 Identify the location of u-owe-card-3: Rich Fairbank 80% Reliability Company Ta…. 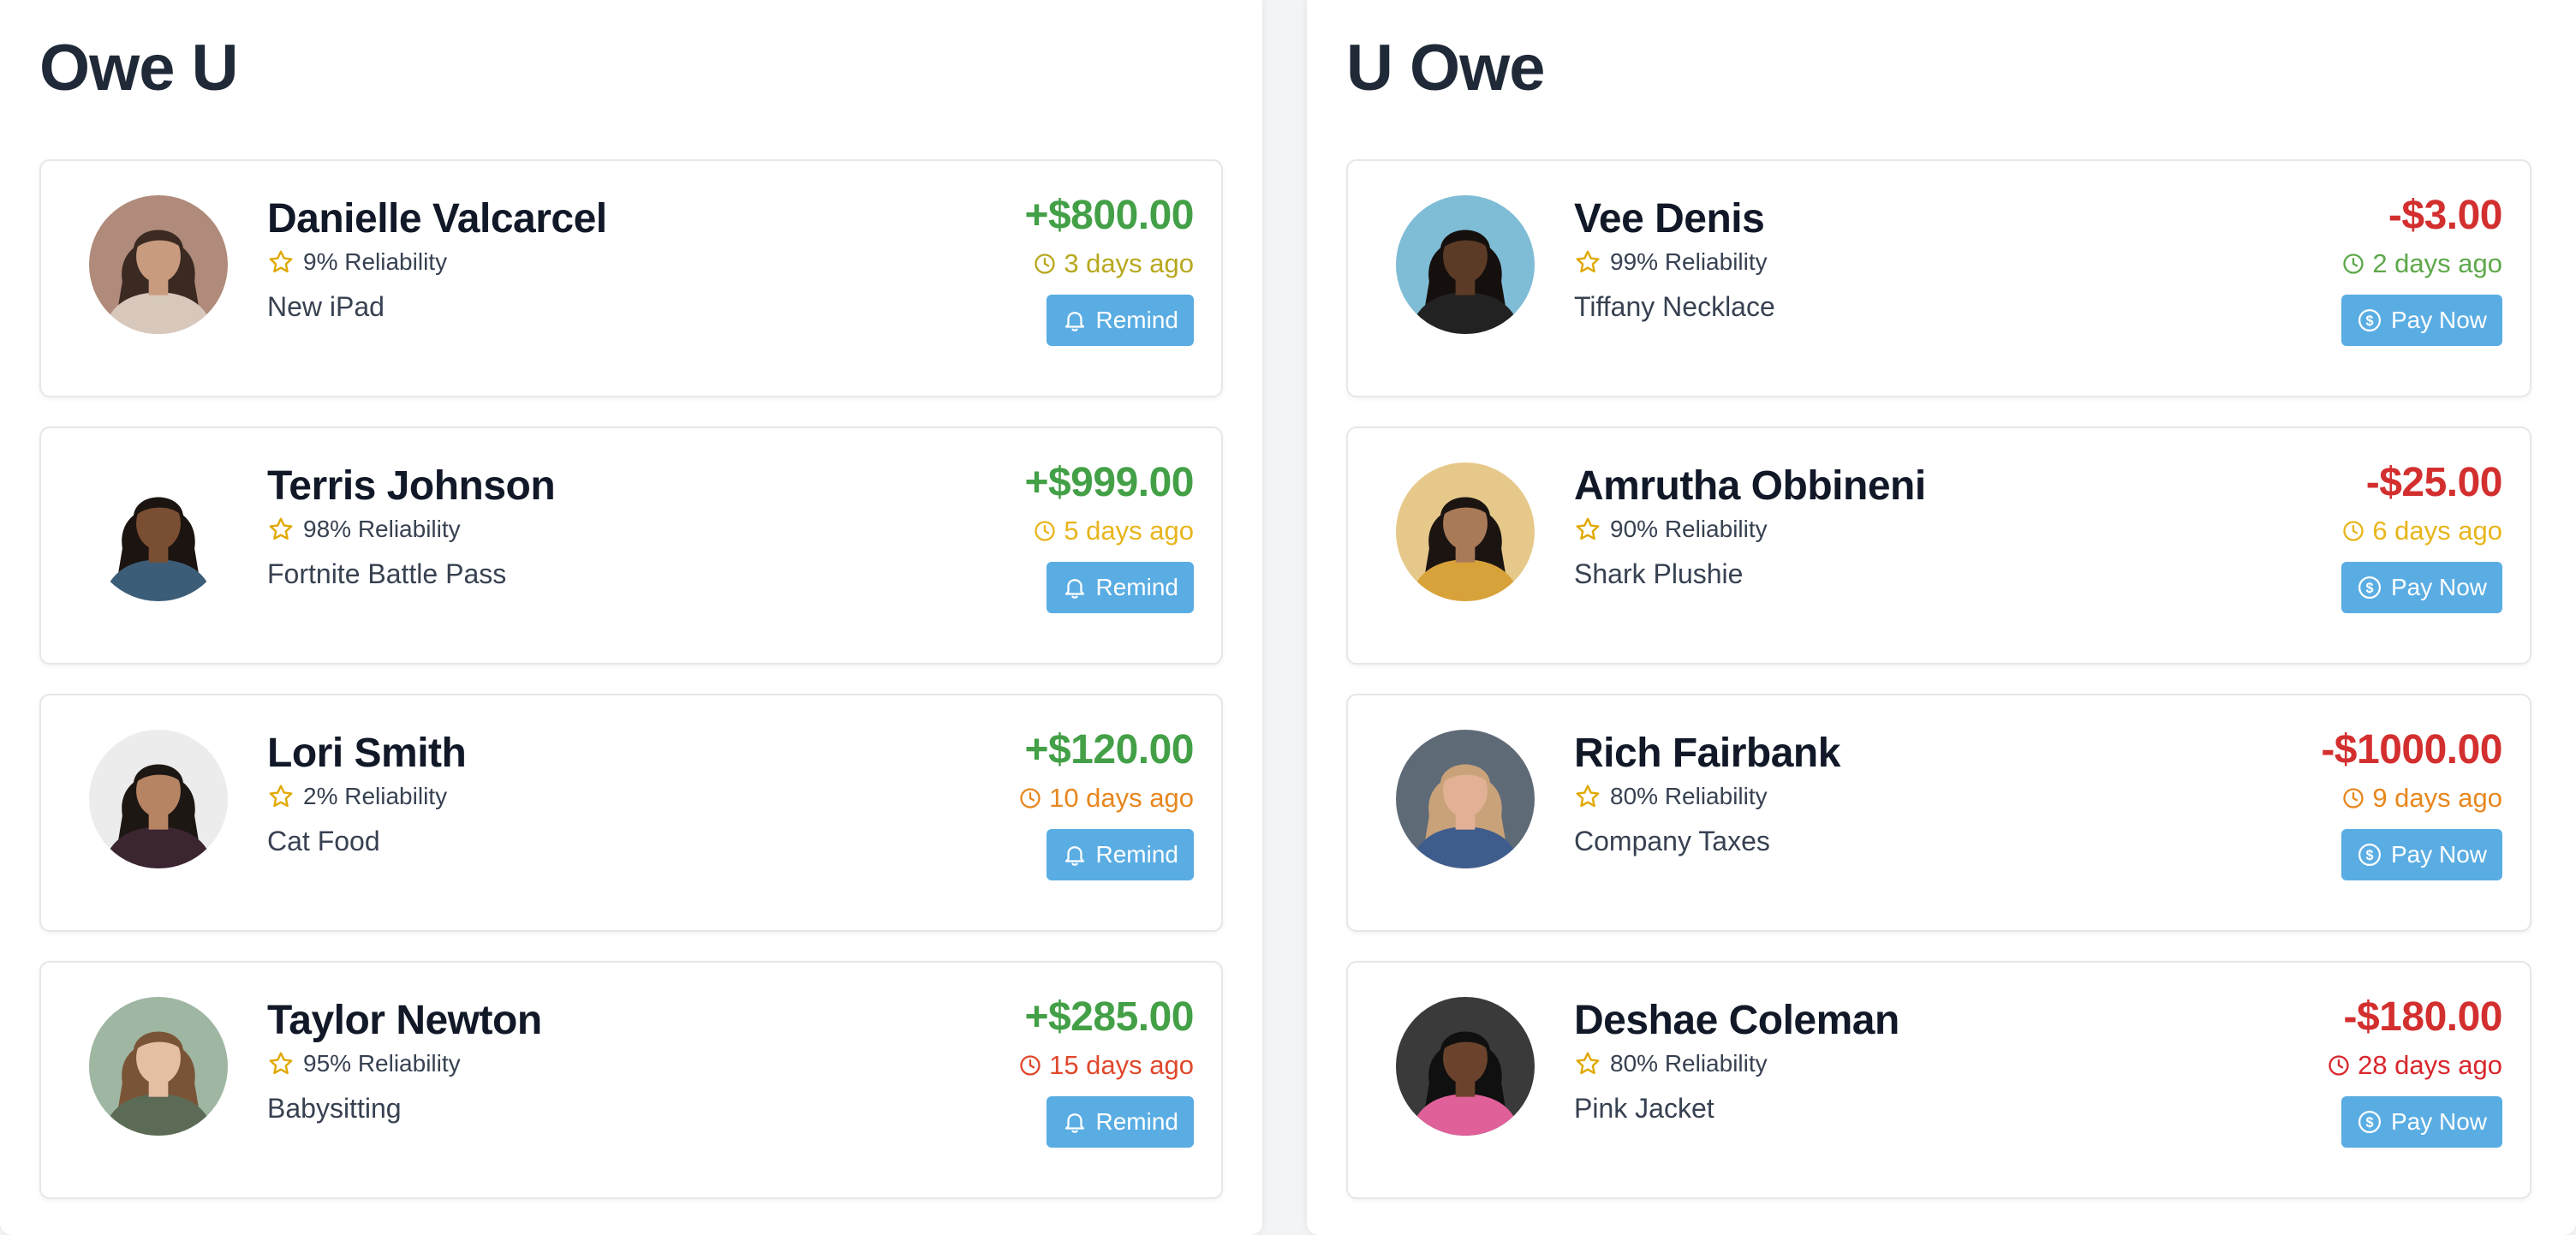
(1938, 813).